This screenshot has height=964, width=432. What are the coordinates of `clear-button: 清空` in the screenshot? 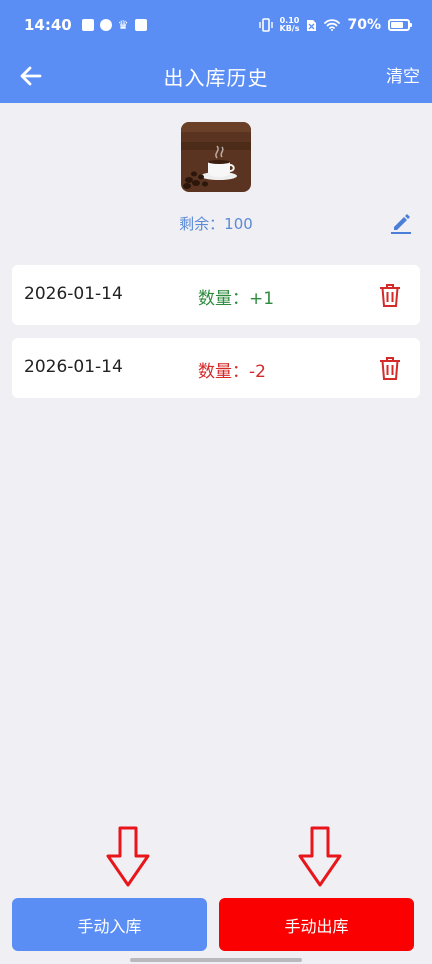 It's located at (403, 74).